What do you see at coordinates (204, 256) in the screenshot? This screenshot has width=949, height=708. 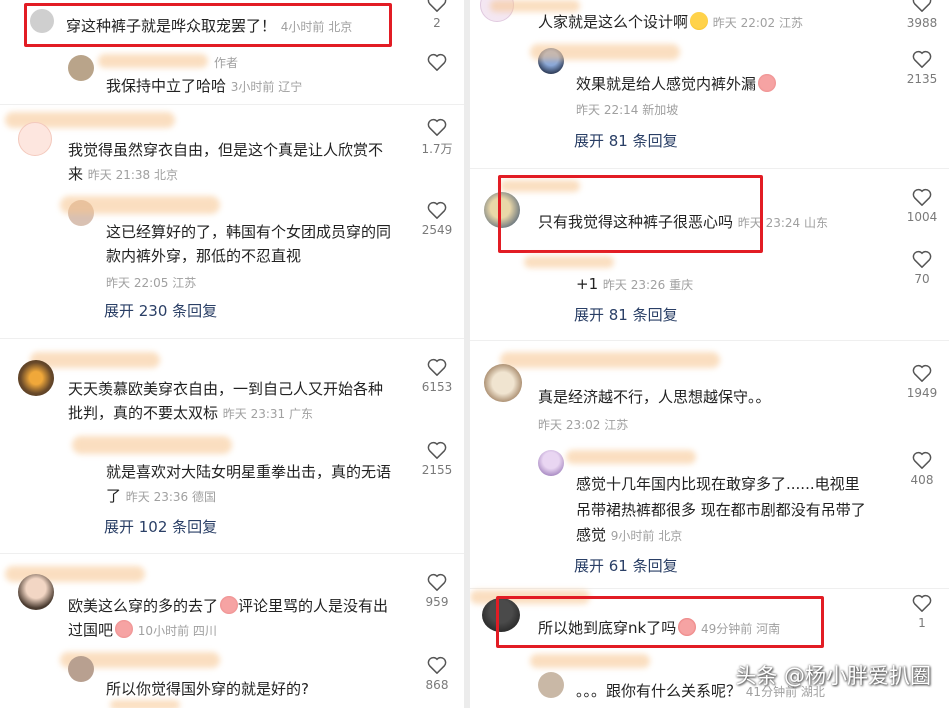 I see `reply-text: 款内裤外穿，那低的不忍直视` at bounding box center [204, 256].